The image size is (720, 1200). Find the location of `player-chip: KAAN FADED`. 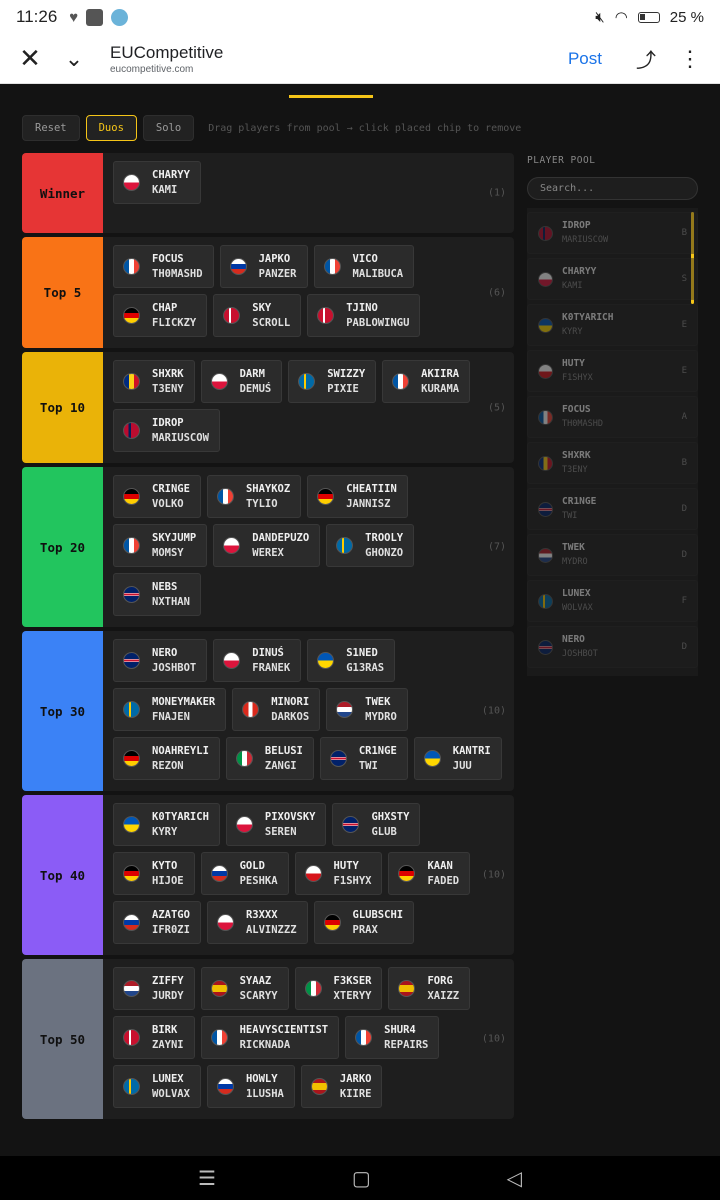

player-chip: KAAN FADED is located at coordinates (429, 873).